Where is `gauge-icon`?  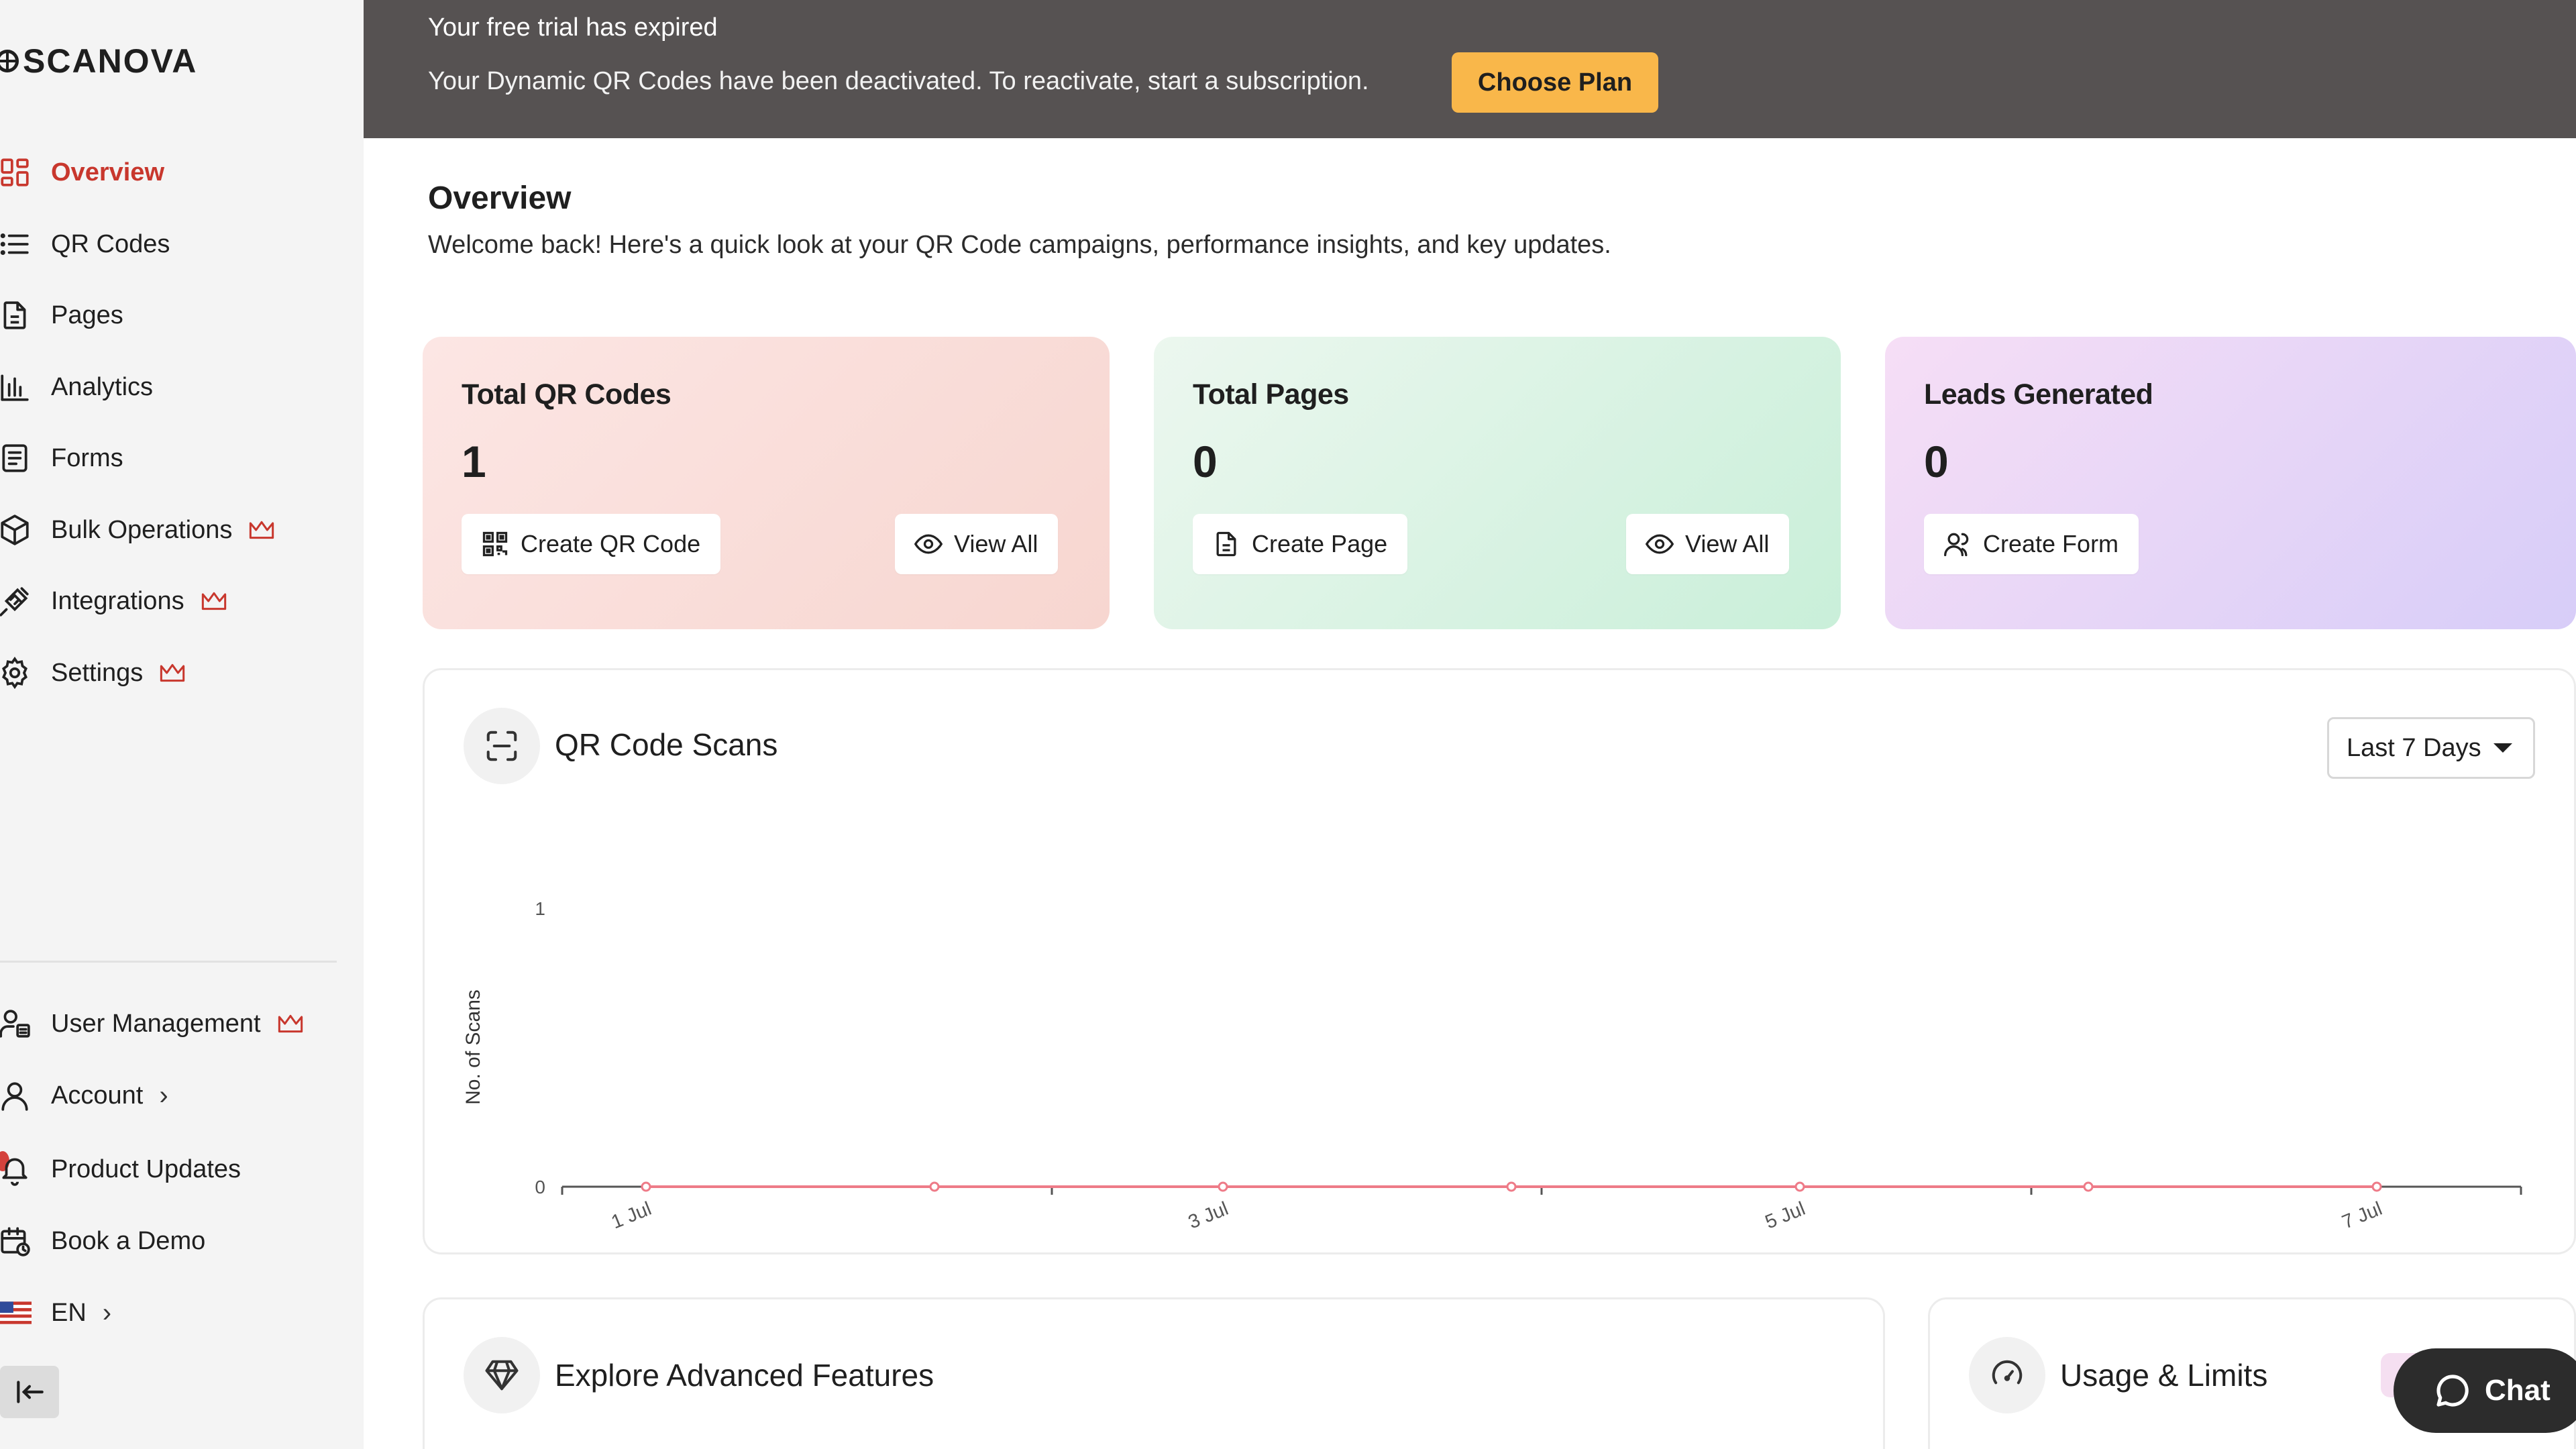 gauge-icon is located at coordinates (2007, 1375).